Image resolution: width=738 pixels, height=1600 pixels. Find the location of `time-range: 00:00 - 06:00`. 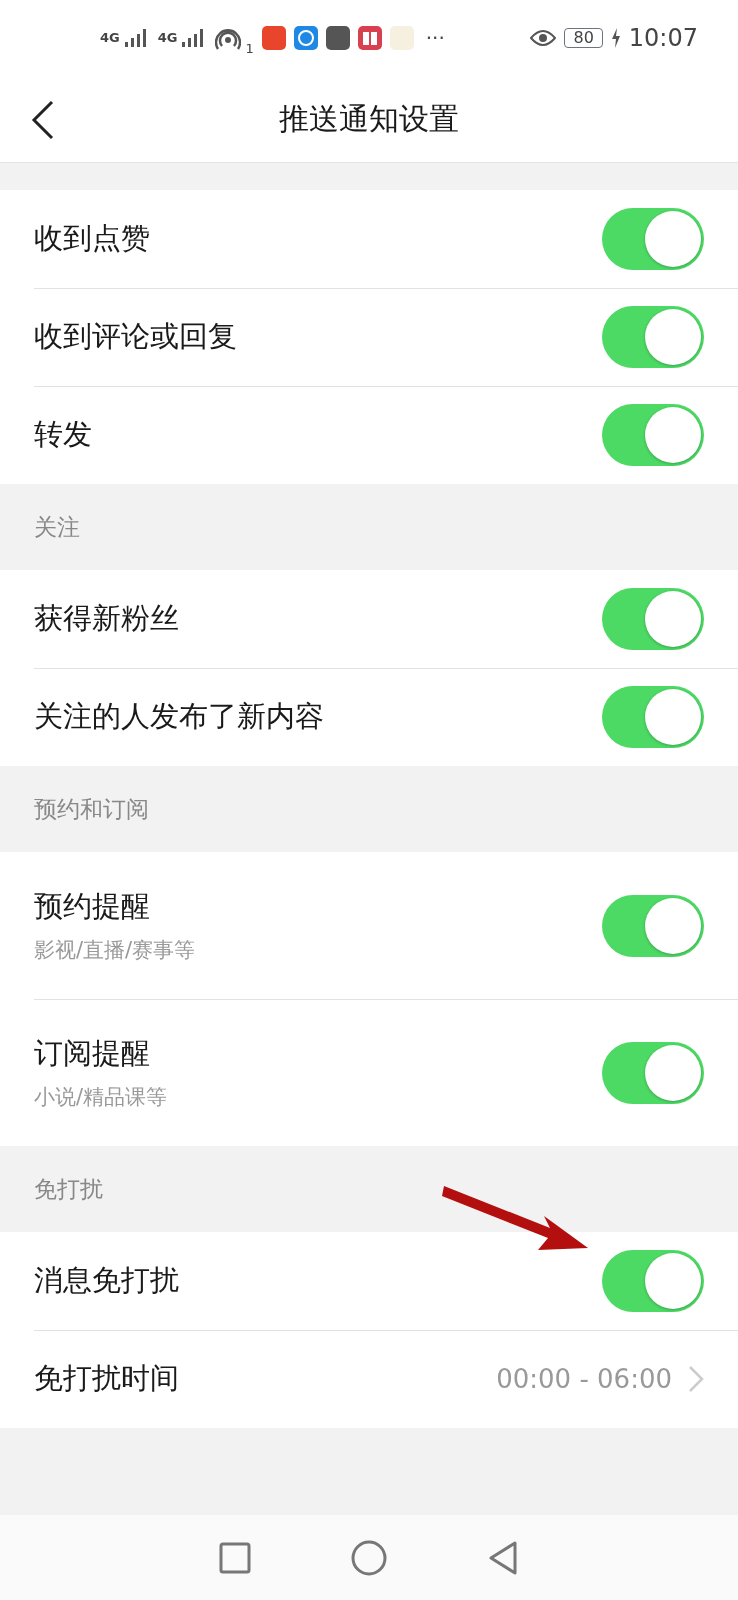

time-range: 00:00 - 06:00 is located at coordinates (584, 1379).